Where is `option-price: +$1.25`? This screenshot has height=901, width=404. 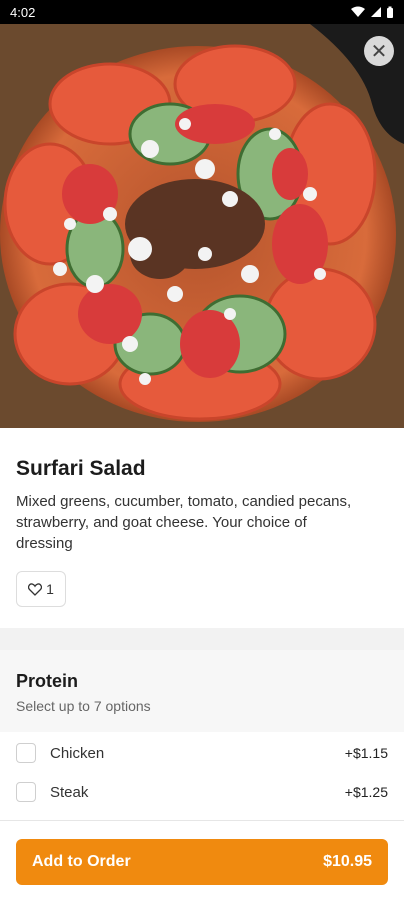
option-price: +$1.25 is located at coordinates (366, 792).